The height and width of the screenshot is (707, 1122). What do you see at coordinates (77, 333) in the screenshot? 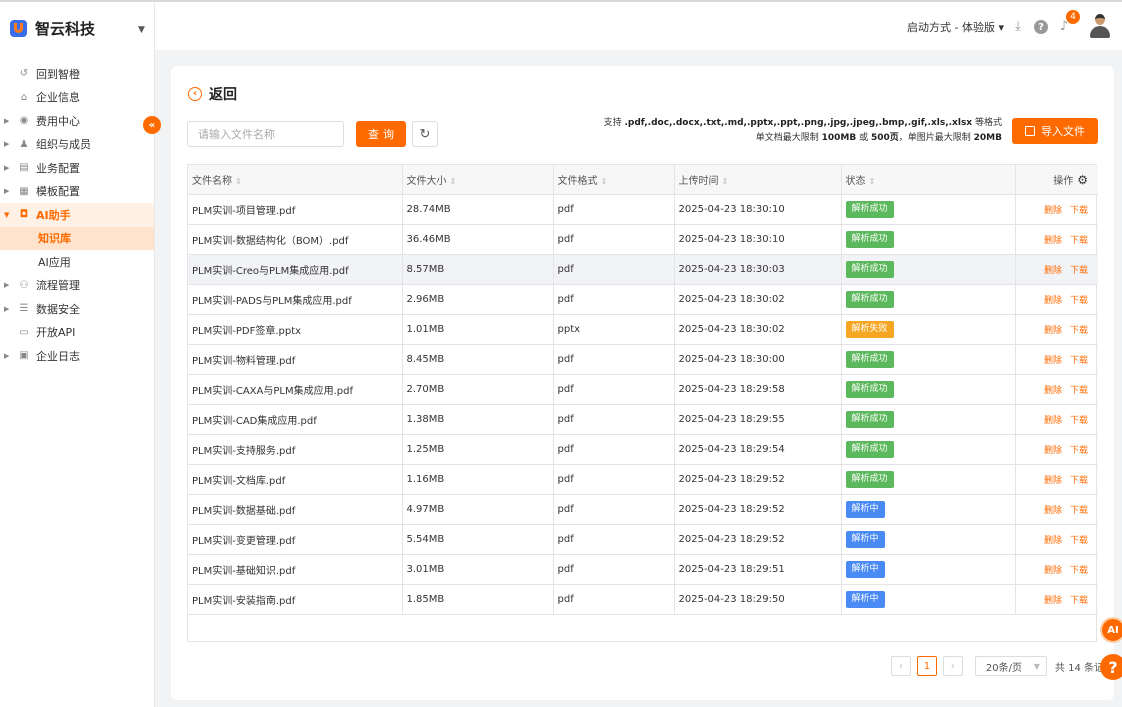
I see `sidebar-item-open-api: ▭ 开放API` at bounding box center [77, 333].